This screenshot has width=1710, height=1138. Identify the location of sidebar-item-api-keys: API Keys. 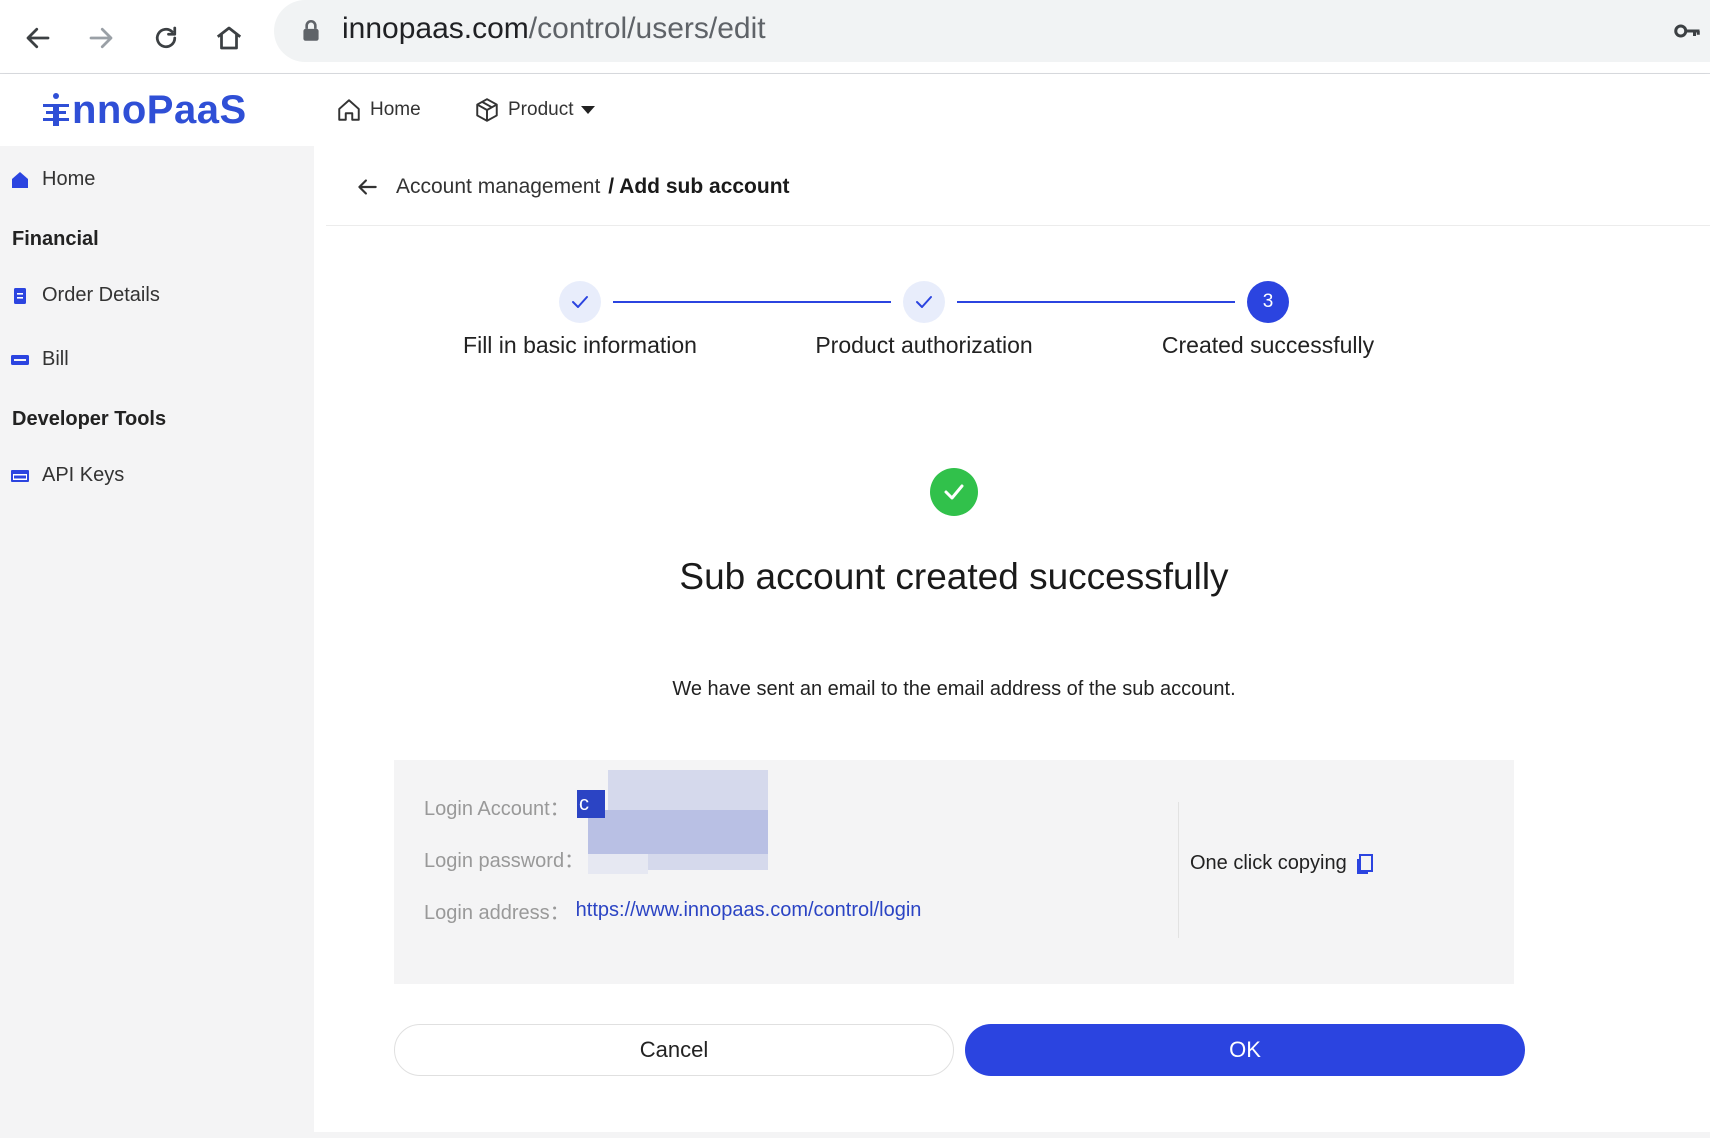
(67, 475).